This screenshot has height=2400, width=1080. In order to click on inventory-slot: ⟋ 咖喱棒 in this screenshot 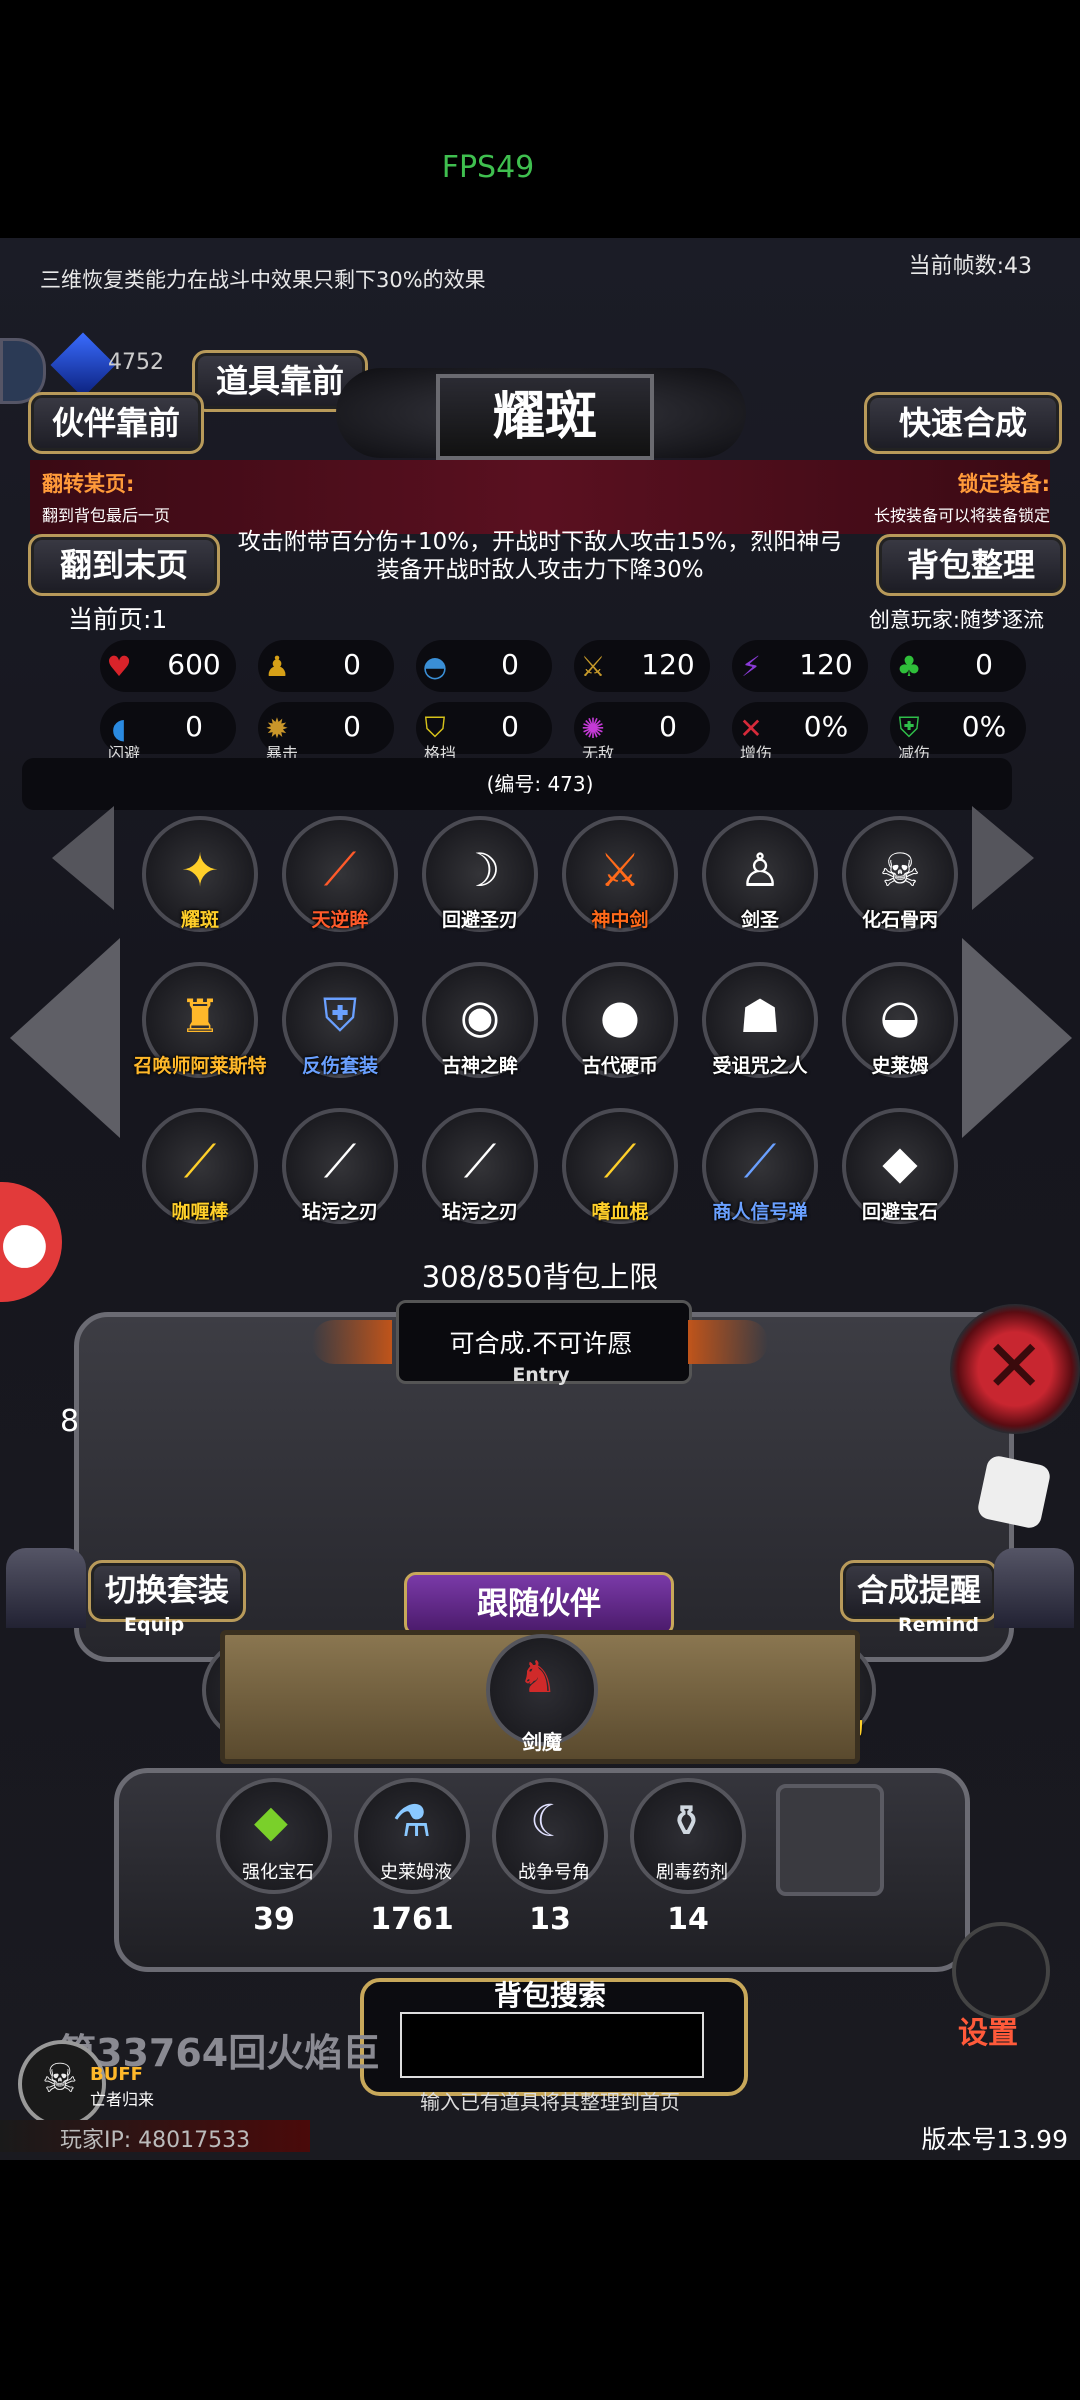, I will do `click(200, 1166)`.